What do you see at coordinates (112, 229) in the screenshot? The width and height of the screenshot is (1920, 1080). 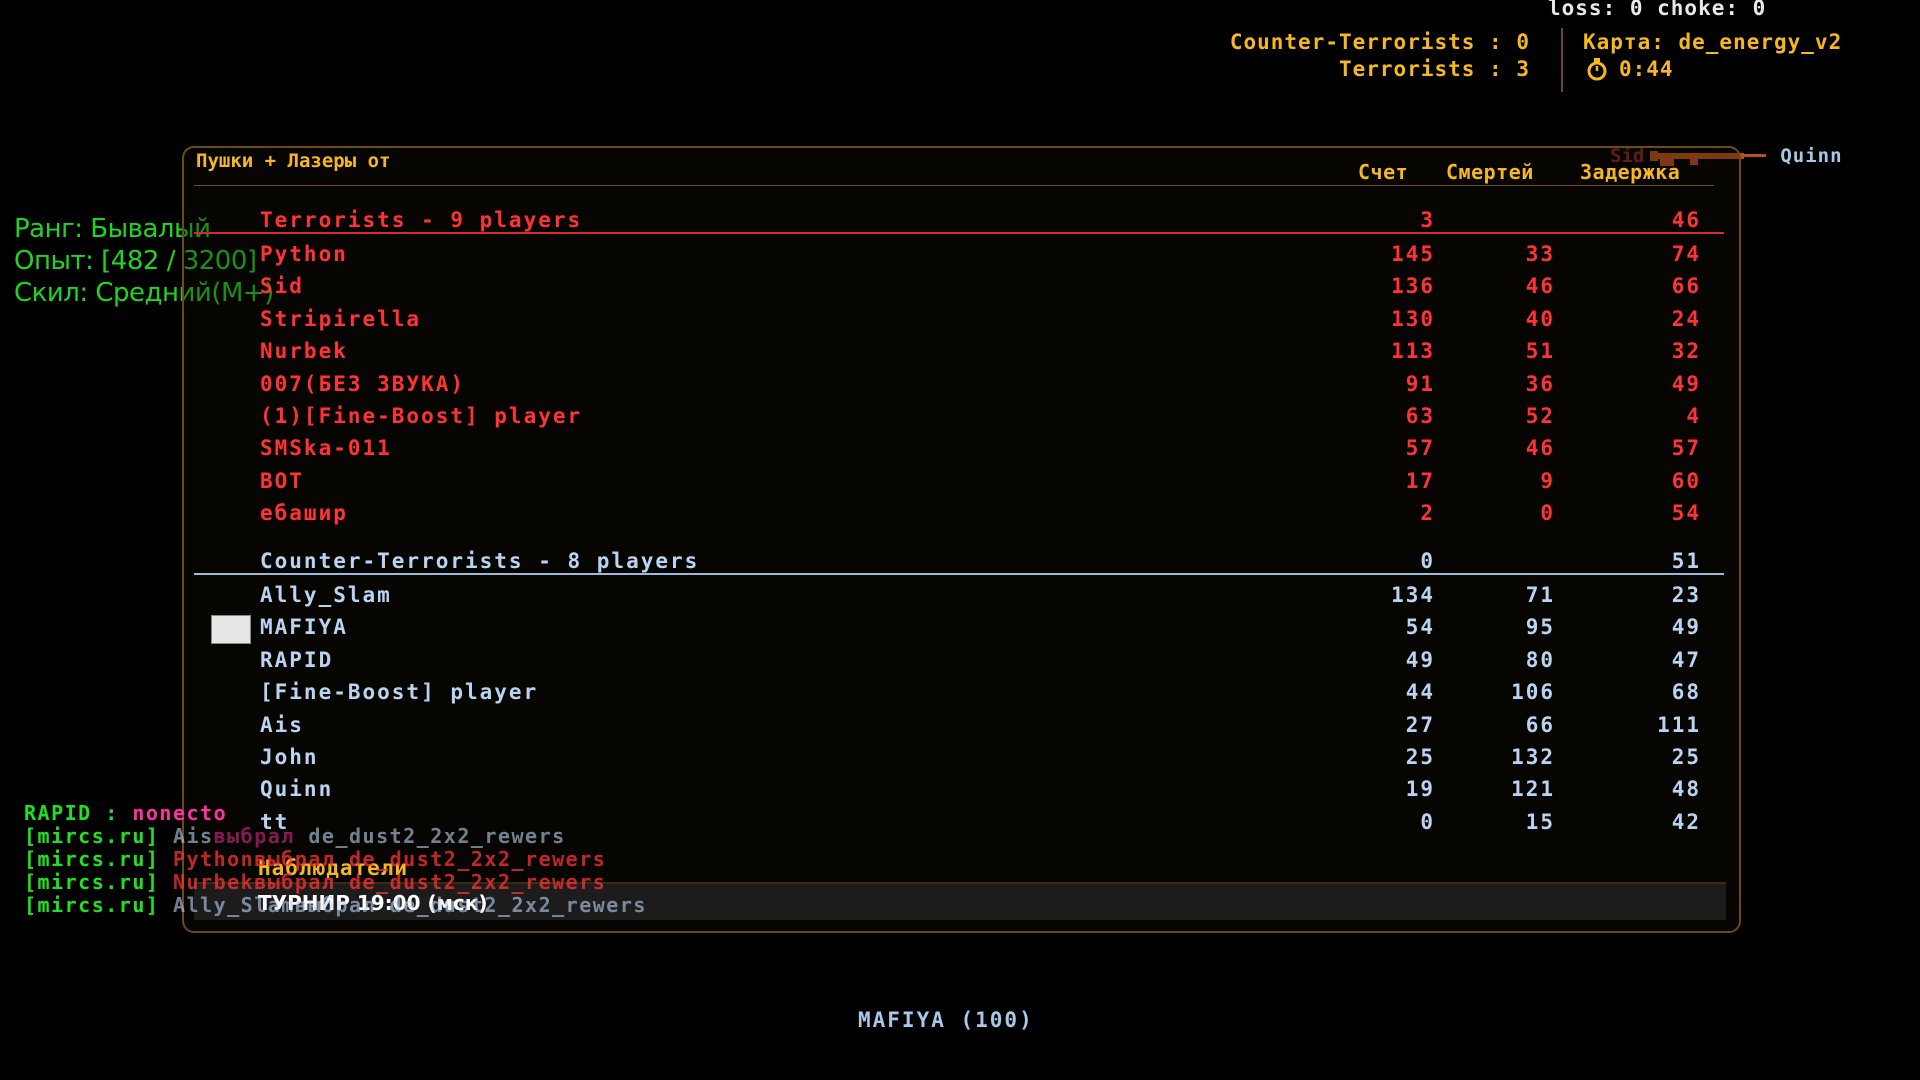 I see `rank-label: Ранг: Бывалый` at bounding box center [112, 229].